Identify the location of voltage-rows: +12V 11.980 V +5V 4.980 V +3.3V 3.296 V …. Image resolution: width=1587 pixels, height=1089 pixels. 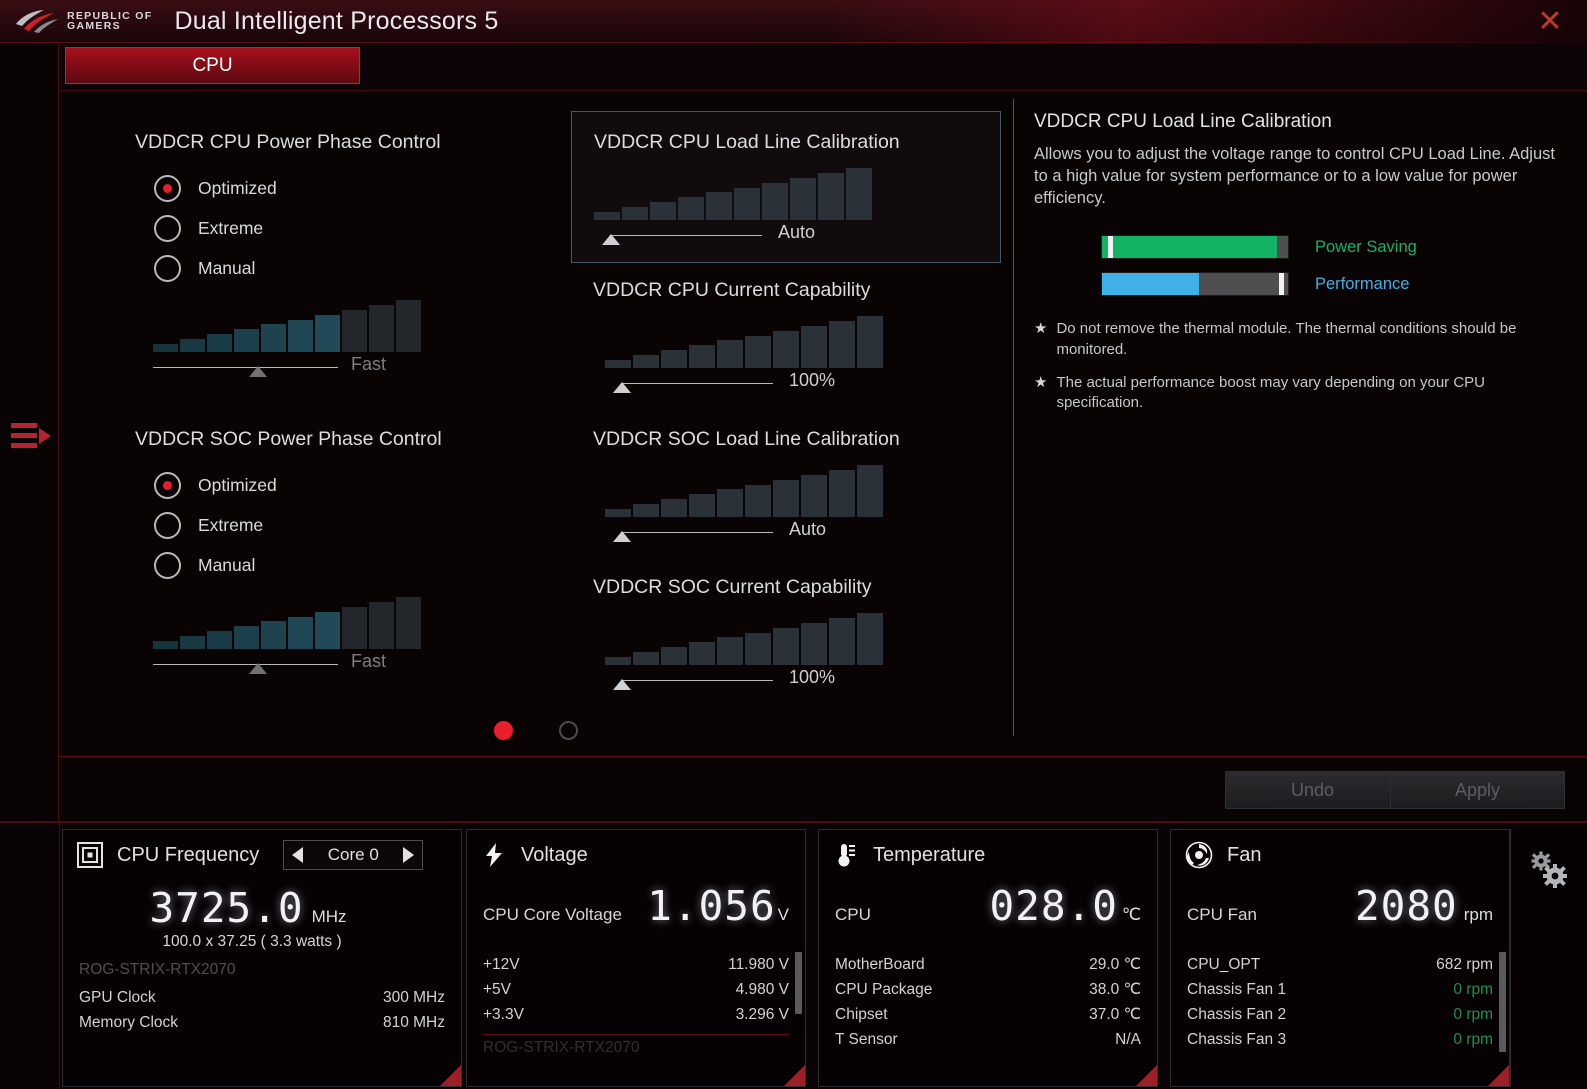
(636, 1004).